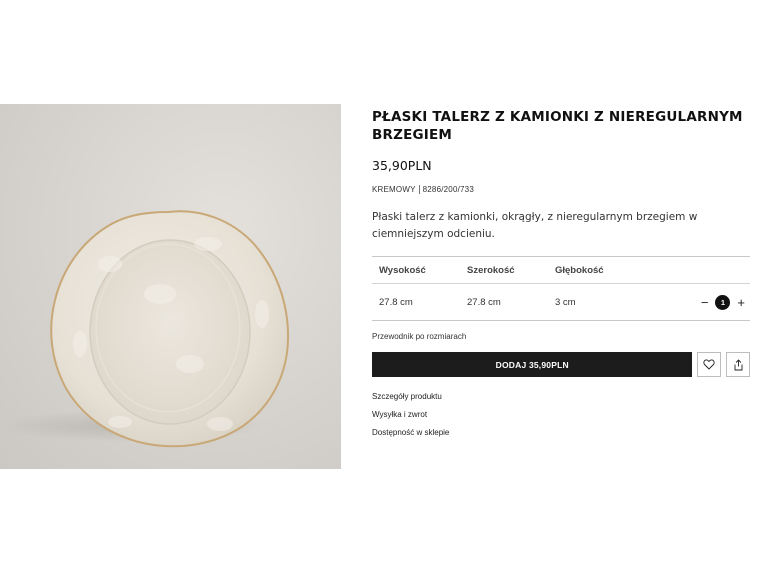  What do you see at coordinates (532, 364) in the screenshot?
I see `add-to-cart-button: DODAJ 35,90PLN` at bounding box center [532, 364].